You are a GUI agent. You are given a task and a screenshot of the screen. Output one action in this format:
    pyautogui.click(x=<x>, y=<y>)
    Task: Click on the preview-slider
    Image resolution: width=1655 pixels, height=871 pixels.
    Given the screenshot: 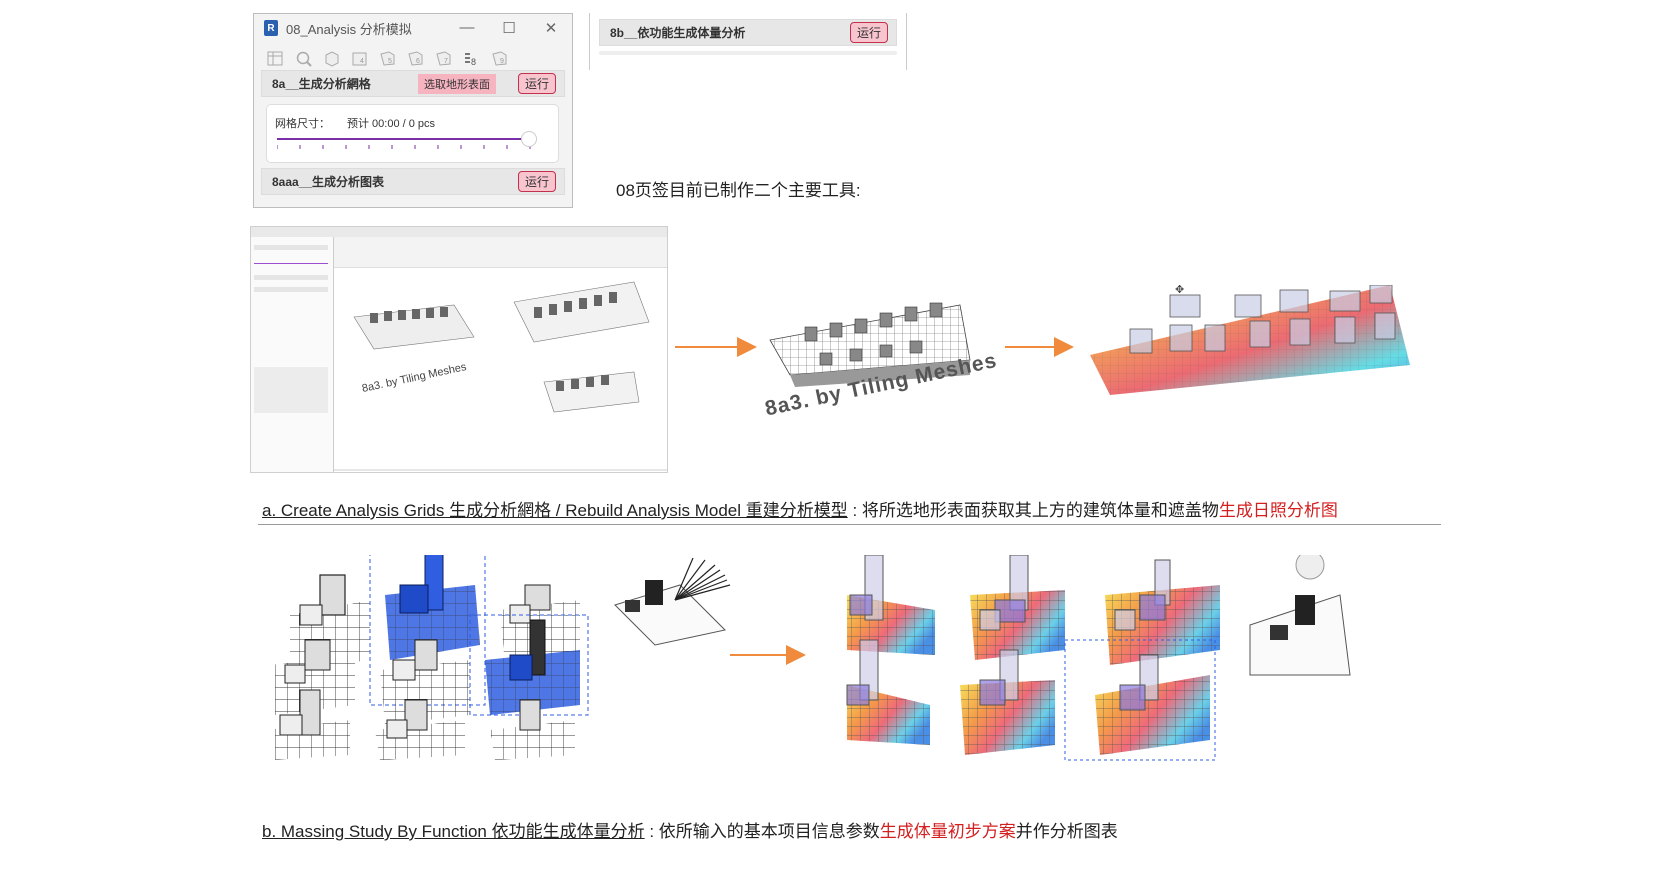 What is the action you would take?
    pyautogui.click(x=291, y=263)
    